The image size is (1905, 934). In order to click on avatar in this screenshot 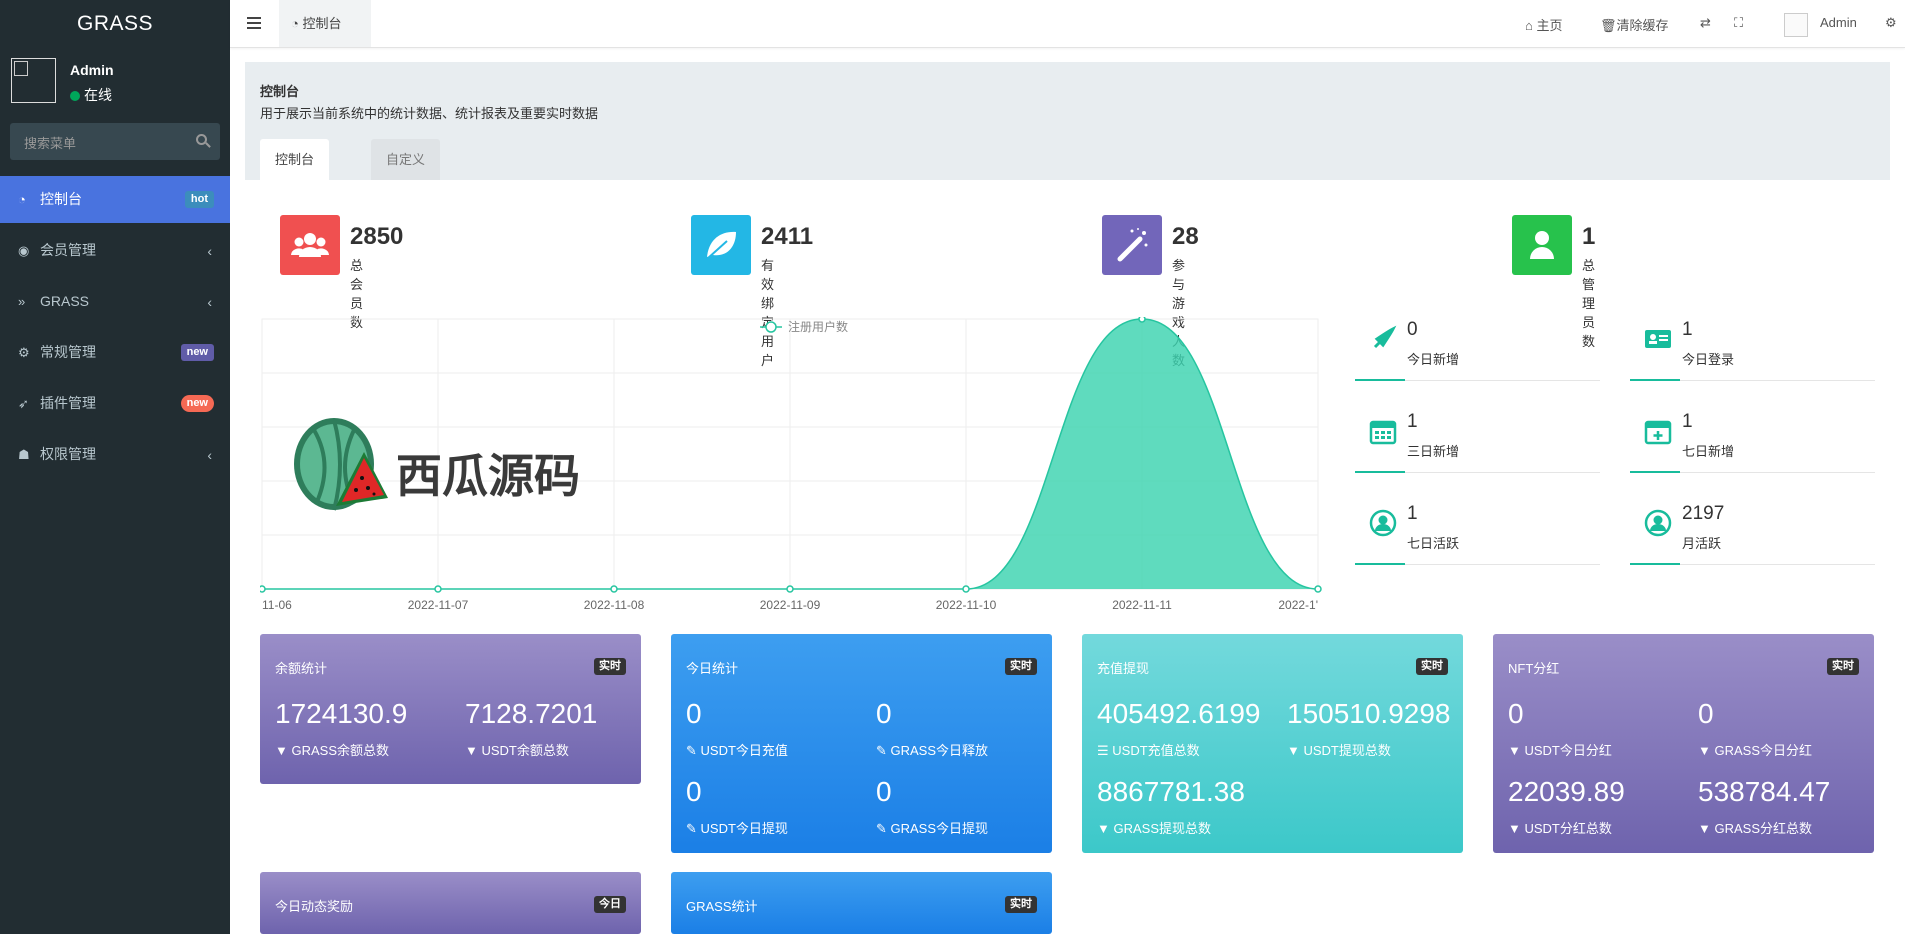, I will do `click(33, 80)`.